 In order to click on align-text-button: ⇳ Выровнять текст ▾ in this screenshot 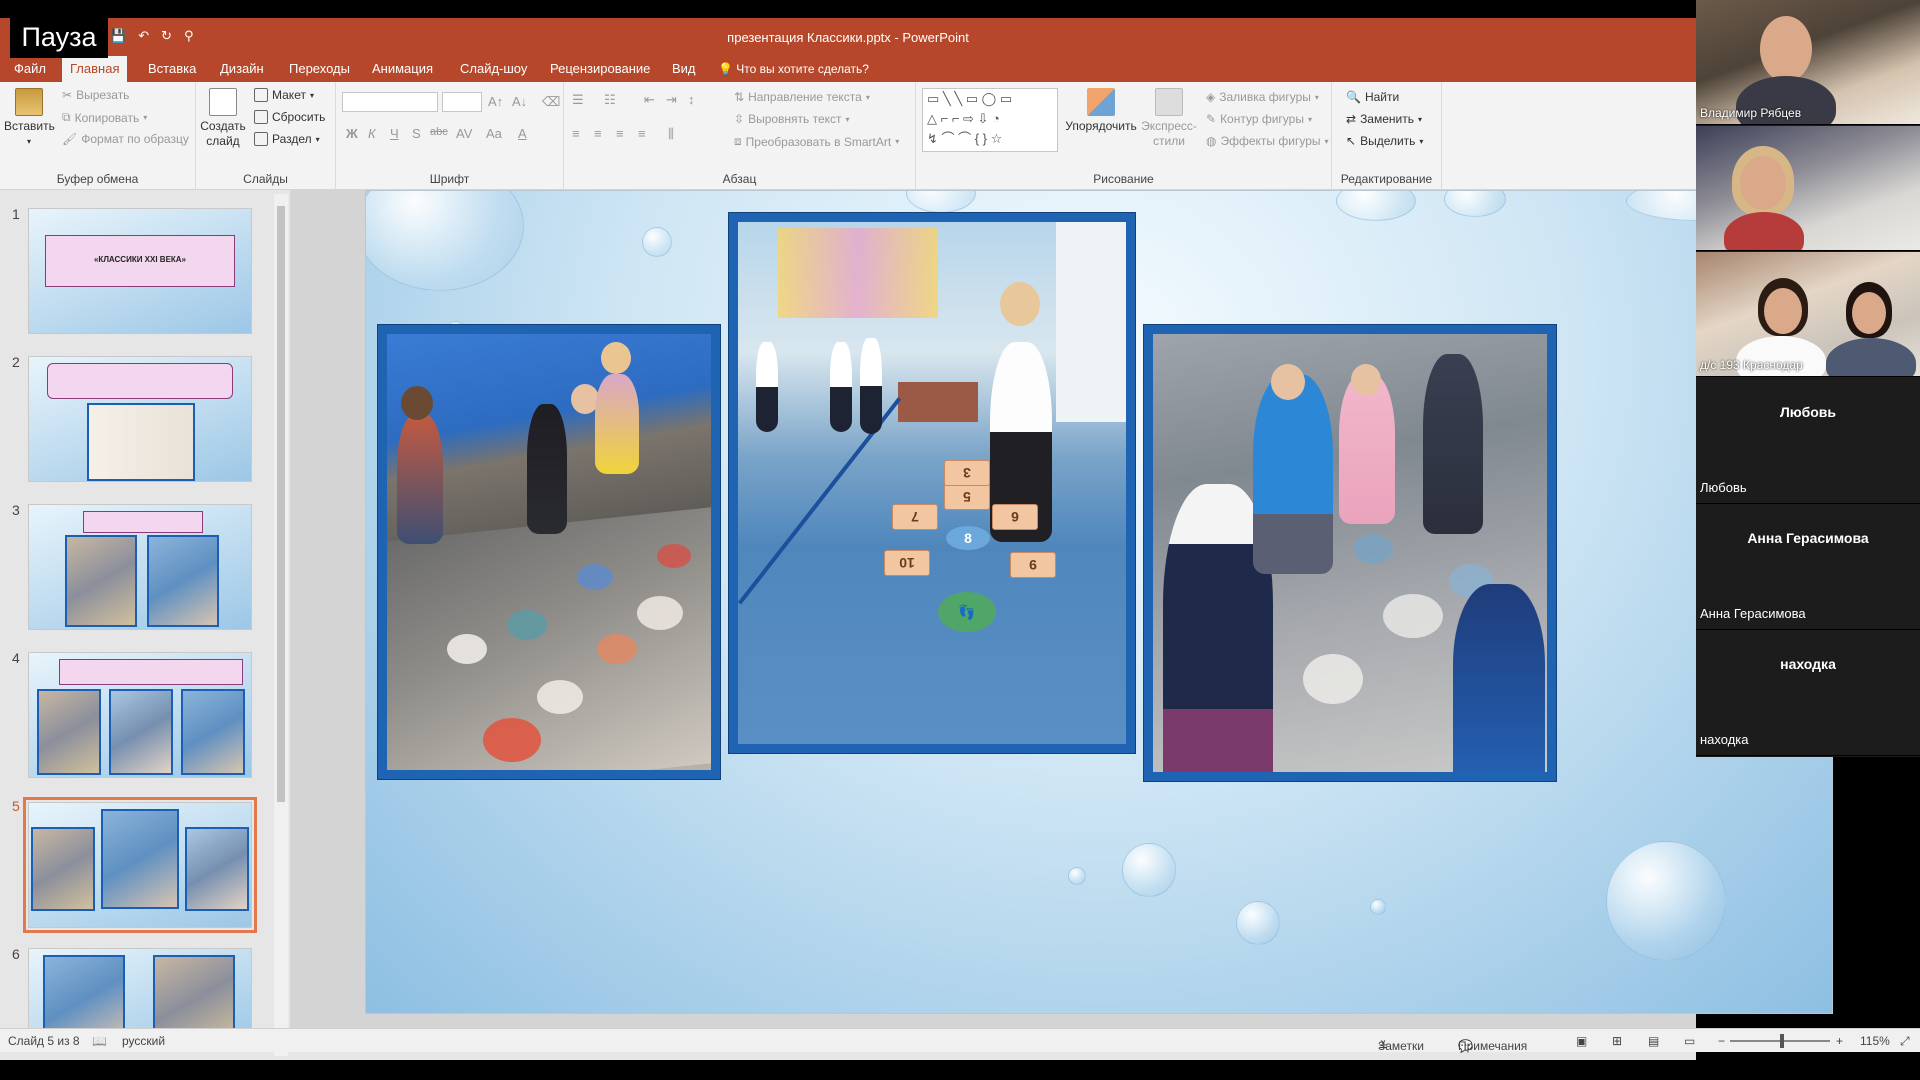, I will do `click(792, 119)`.